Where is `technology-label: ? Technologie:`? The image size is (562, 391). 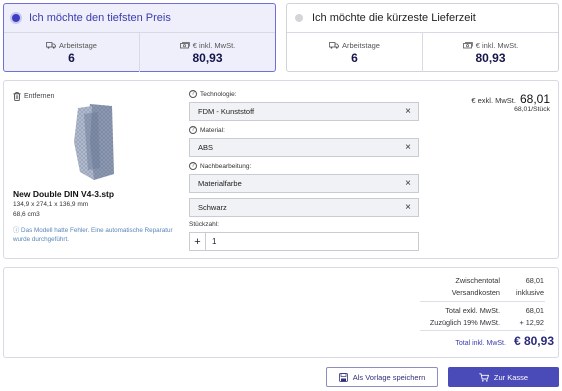 technology-label: ? Technologie: is located at coordinates (213, 94).